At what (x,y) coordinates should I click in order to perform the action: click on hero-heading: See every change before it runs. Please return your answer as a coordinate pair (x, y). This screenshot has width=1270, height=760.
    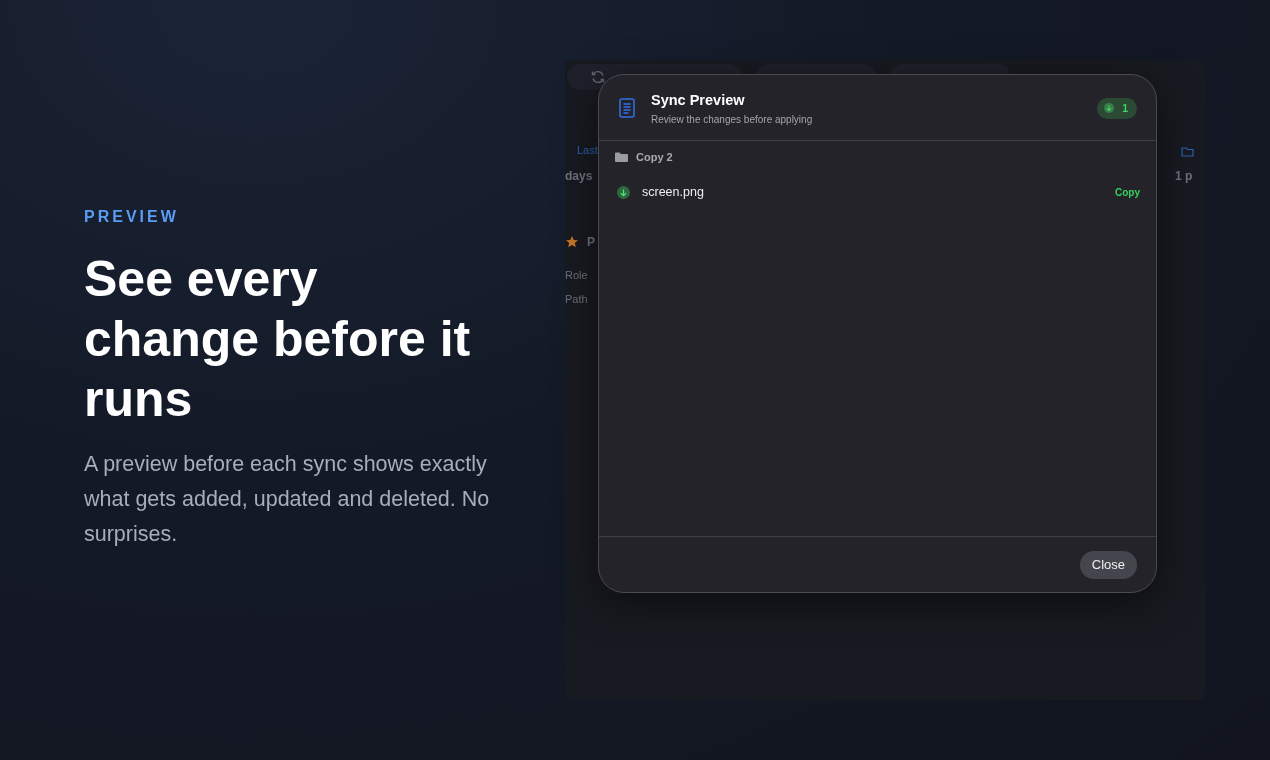
    Looking at the image, I should click on (278, 339).